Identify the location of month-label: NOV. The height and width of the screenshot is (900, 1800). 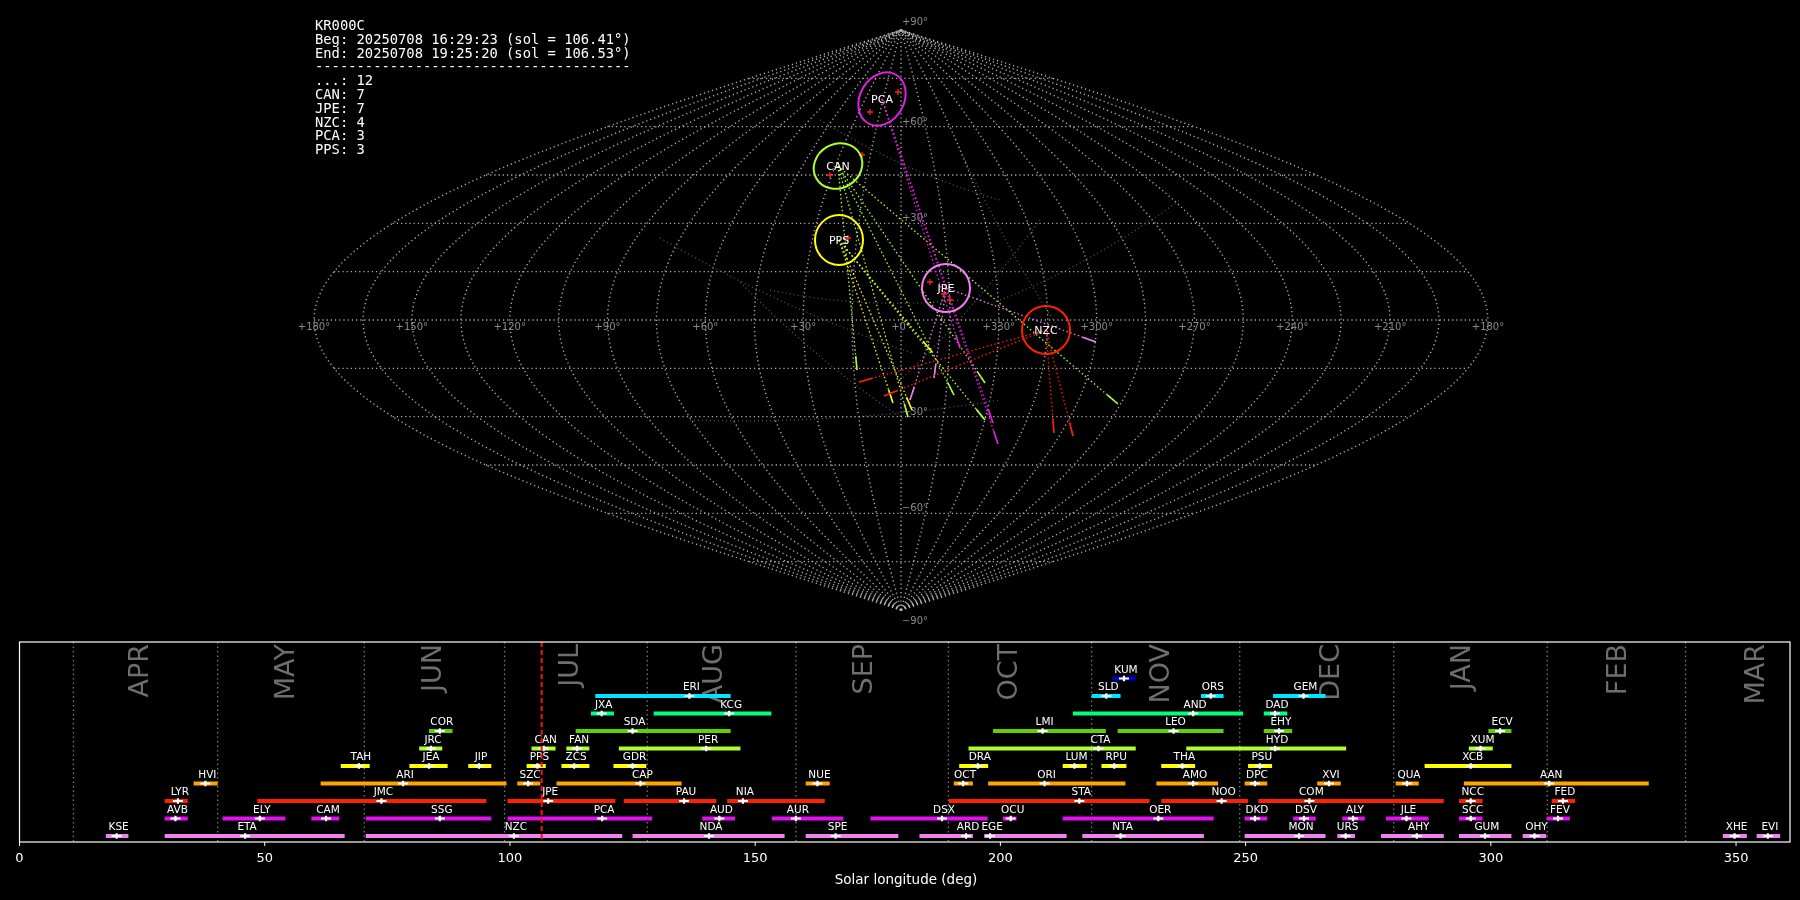
(1160, 674).